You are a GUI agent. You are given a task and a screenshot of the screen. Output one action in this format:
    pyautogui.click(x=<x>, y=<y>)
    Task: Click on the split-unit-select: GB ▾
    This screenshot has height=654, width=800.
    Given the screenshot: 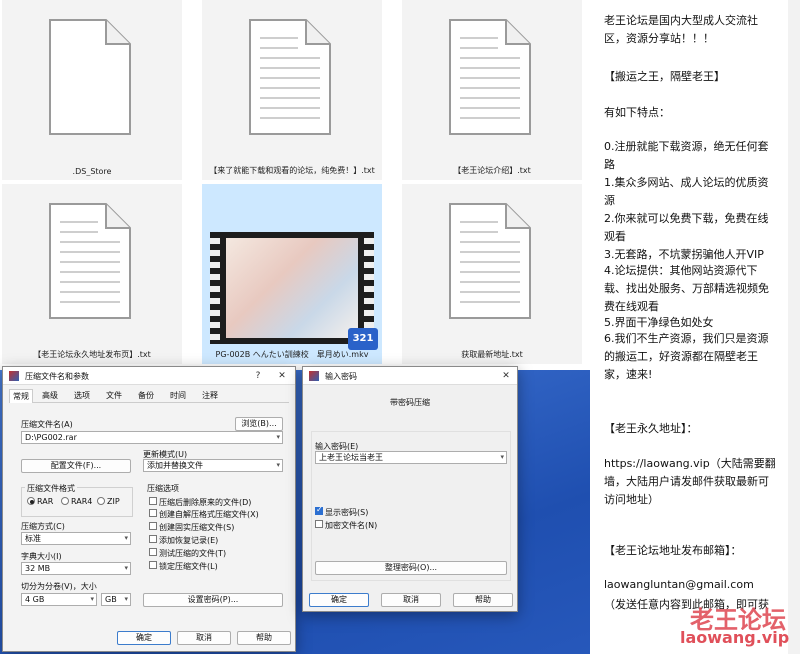 What is the action you would take?
    pyautogui.click(x=116, y=599)
    